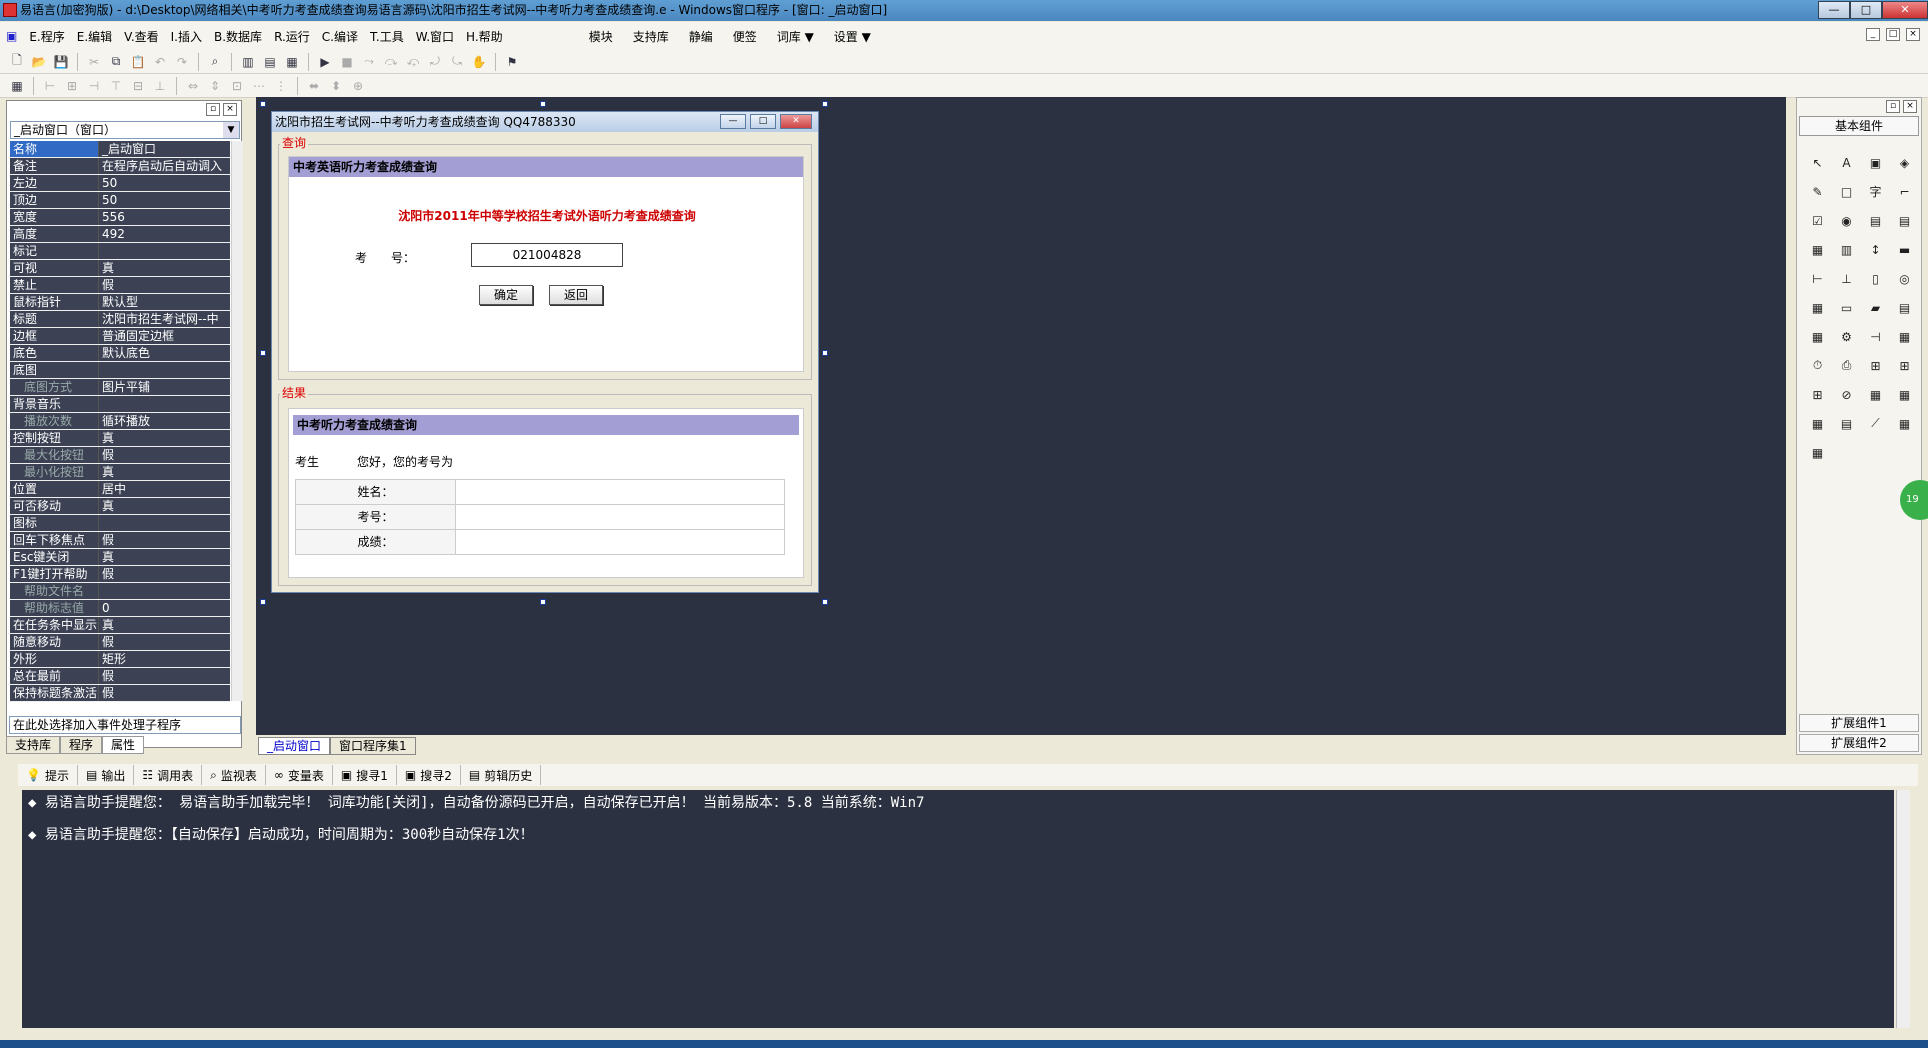 The image size is (1928, 1048). What do you see at coordinates (231, 130) in the screenshot?
I see `chevron-down-icon: ▼` at bounding box center [231, 130].